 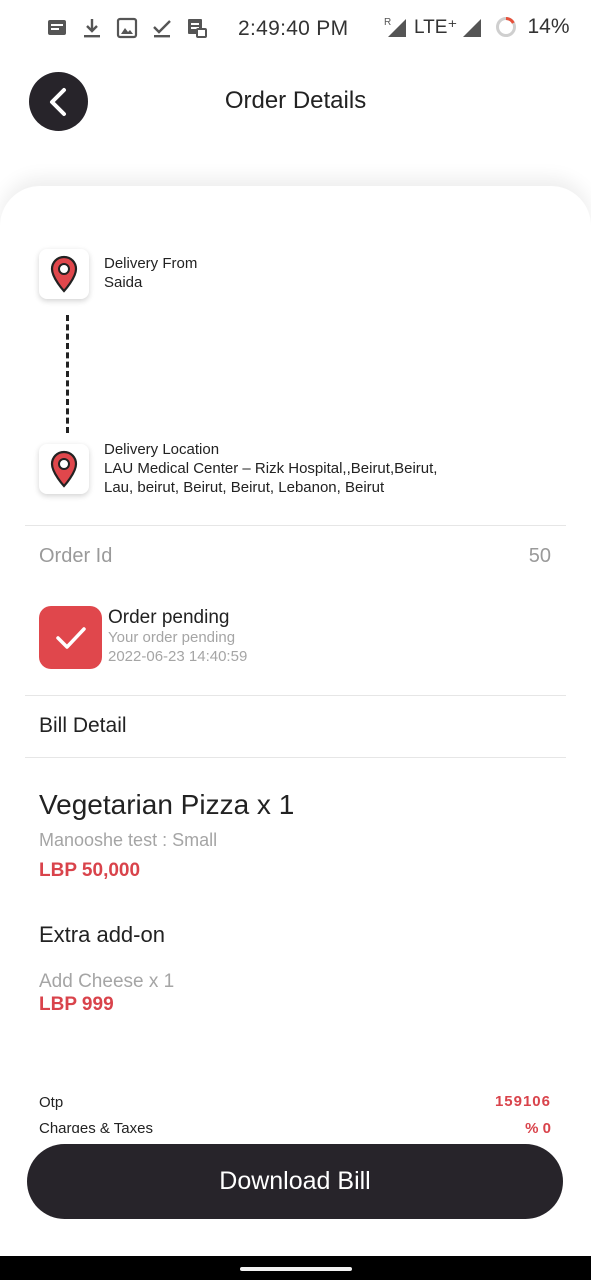 I want to click on addon-price: LBP 999, so click(x=76, y=1004).